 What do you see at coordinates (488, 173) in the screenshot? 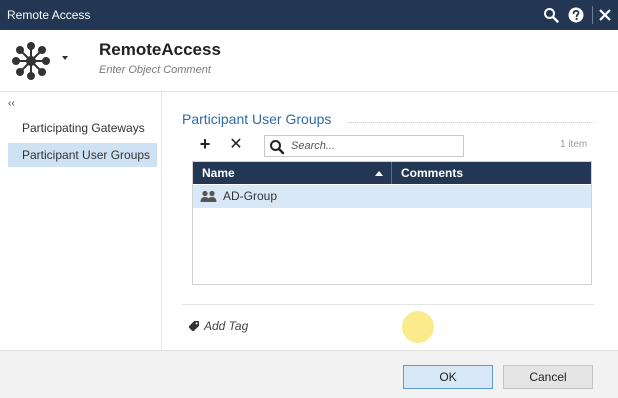
I see `column-header-comments: Comments` at bounding box center [488, 173].